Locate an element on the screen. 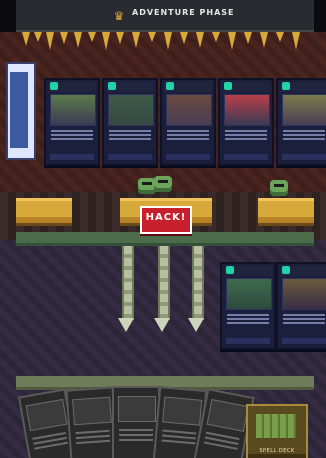 Image resolution: width=326 pixels, height=458 pixels. hero-portrait is located at coordinates (19, 110).